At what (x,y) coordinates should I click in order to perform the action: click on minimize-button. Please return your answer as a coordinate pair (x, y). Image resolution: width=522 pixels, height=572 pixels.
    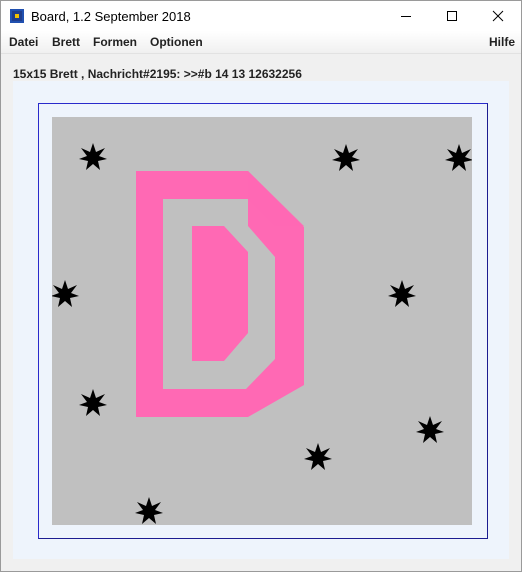
    Looking at the image, I should click on (406, 16).